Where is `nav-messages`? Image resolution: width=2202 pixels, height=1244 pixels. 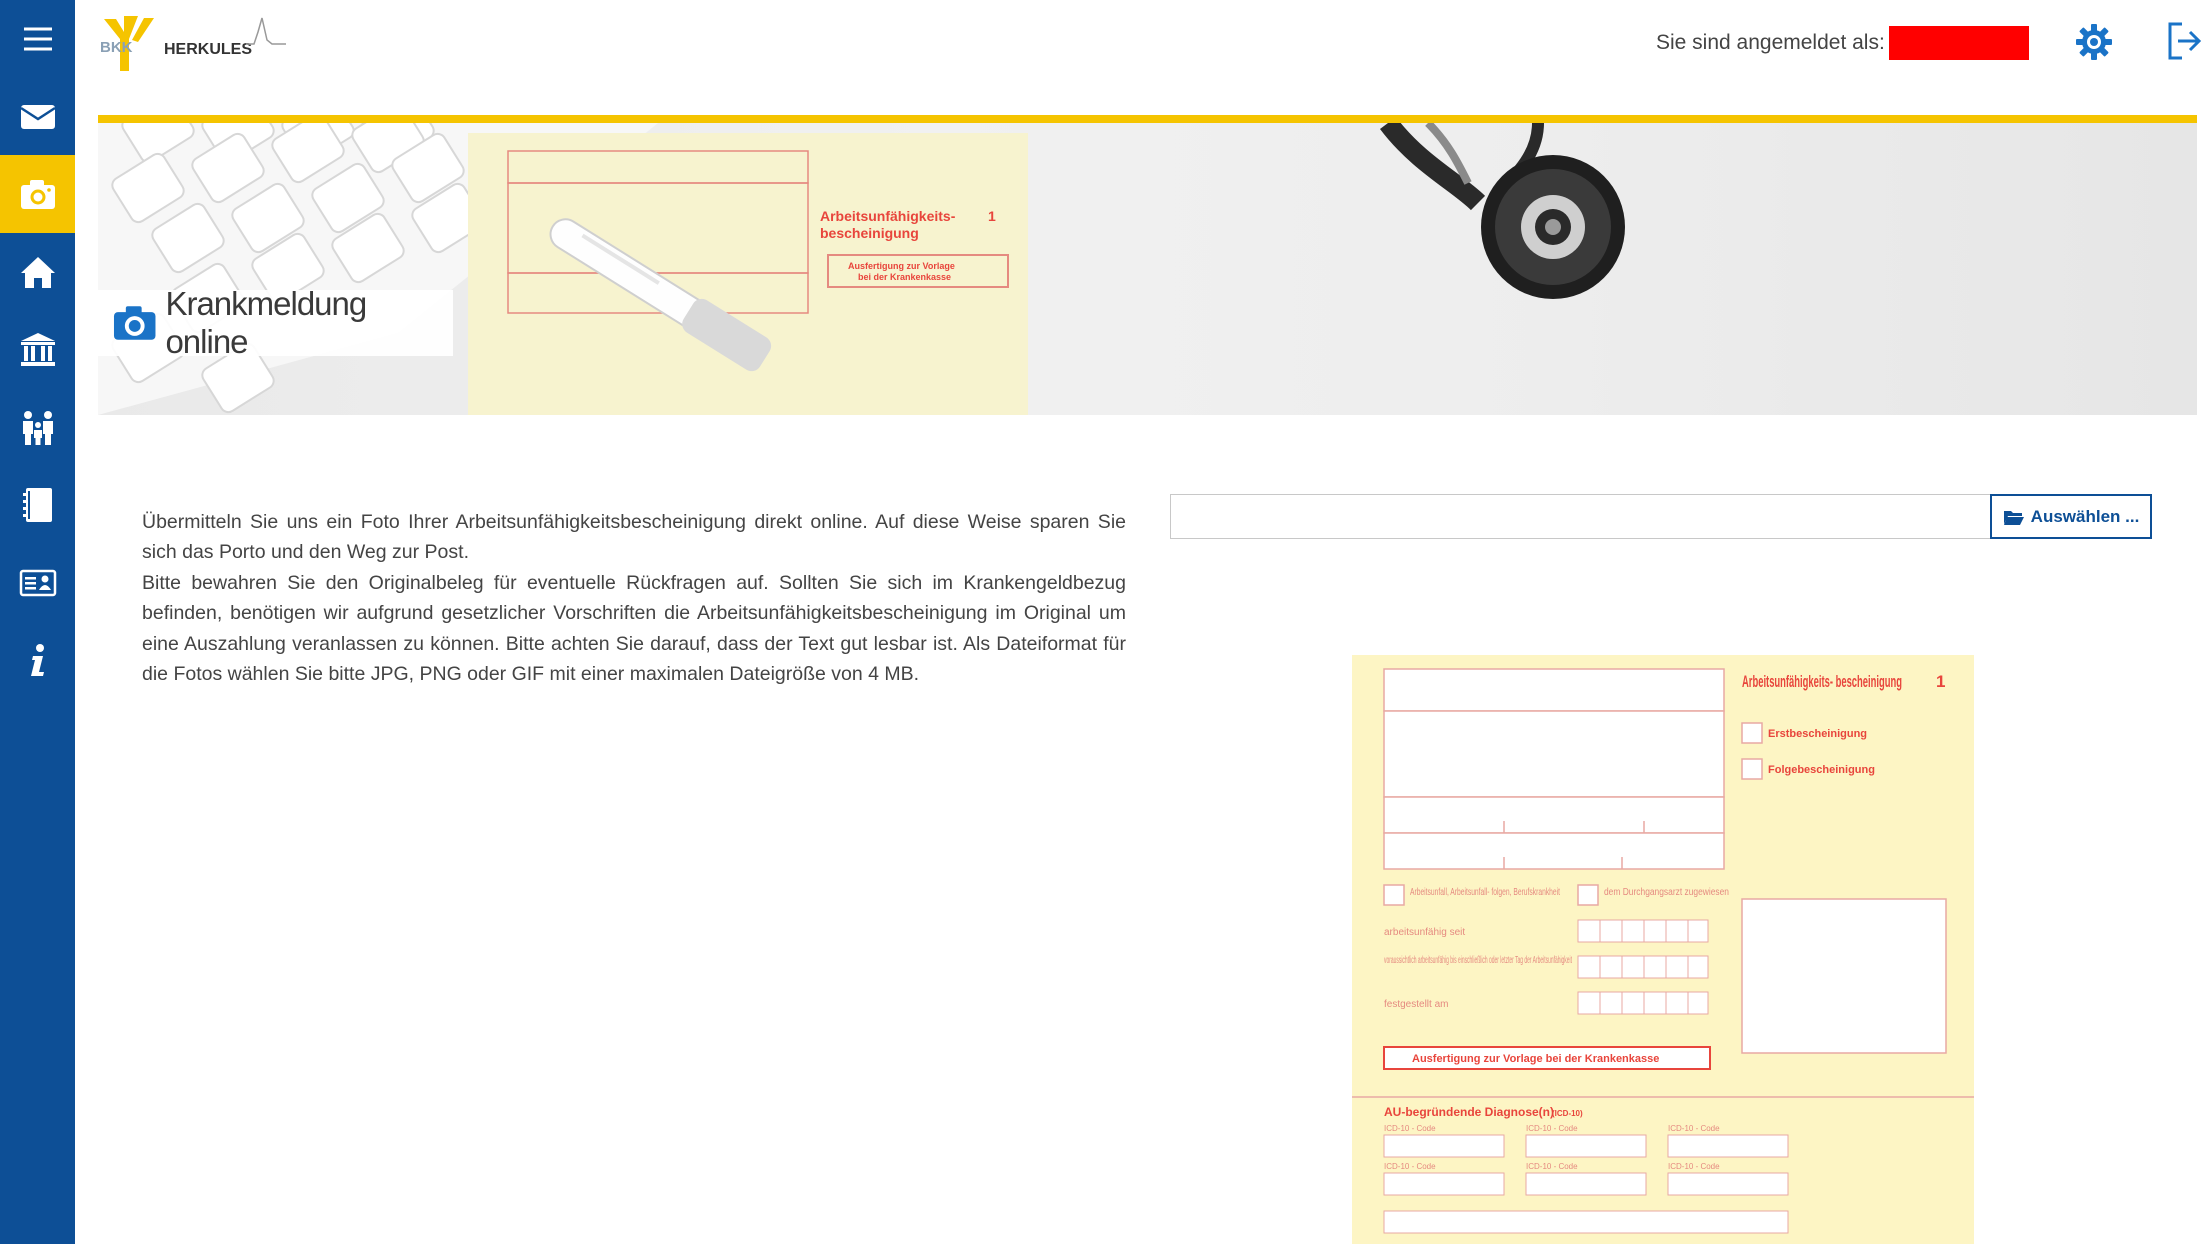 nav-messages is located at coordinates (37, 117).